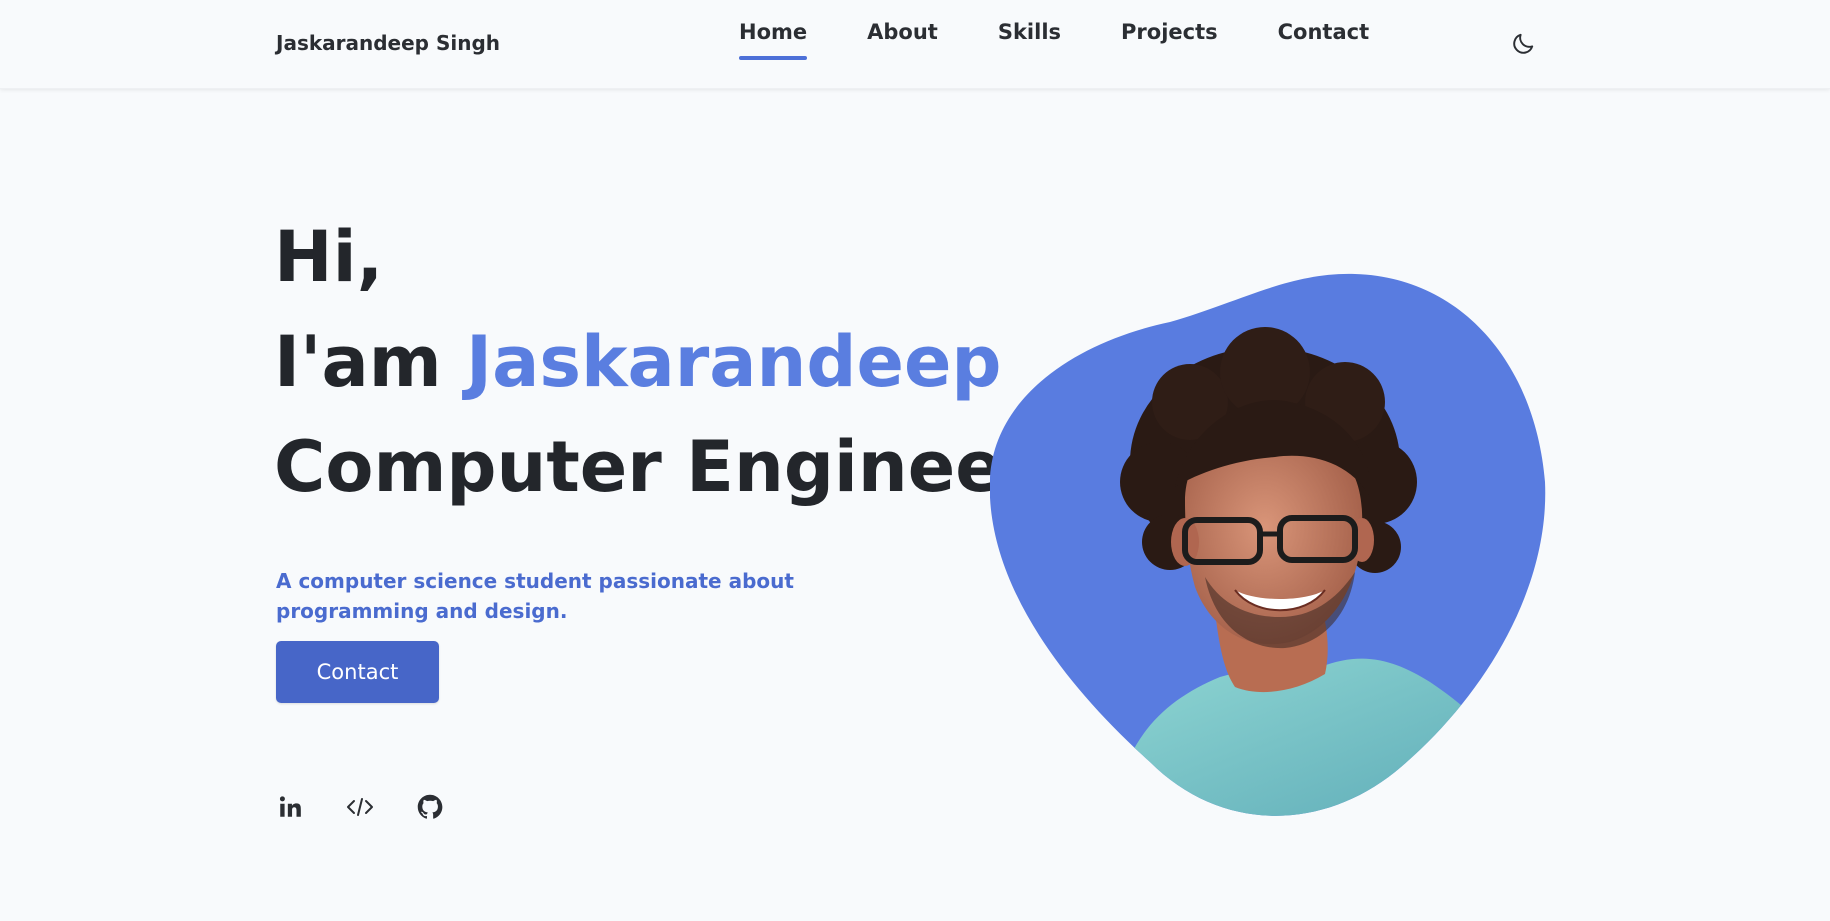 The width and height of the screenshot is (1830, 921). I want to click on nav-item-about: About, so click(902, 40).